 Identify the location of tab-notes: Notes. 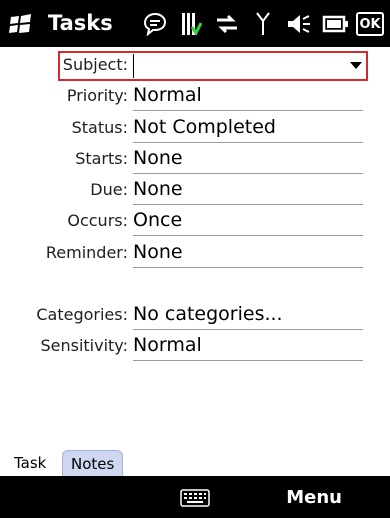
(93, 463).